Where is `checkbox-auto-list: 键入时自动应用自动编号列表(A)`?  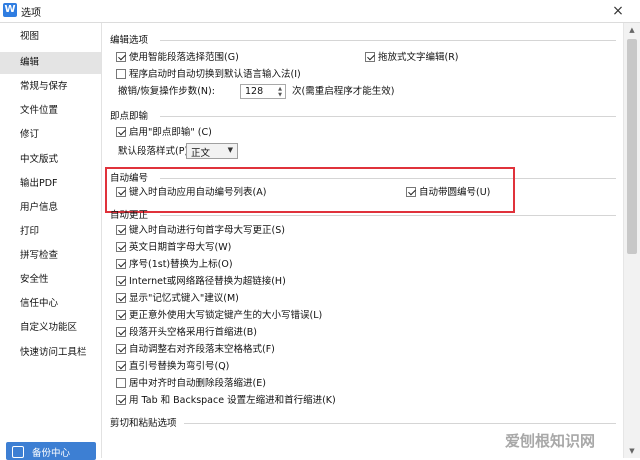
checkbox-auto-list: 键入时自动应用自动编号列表(A) is located at coordinates (191, 193).